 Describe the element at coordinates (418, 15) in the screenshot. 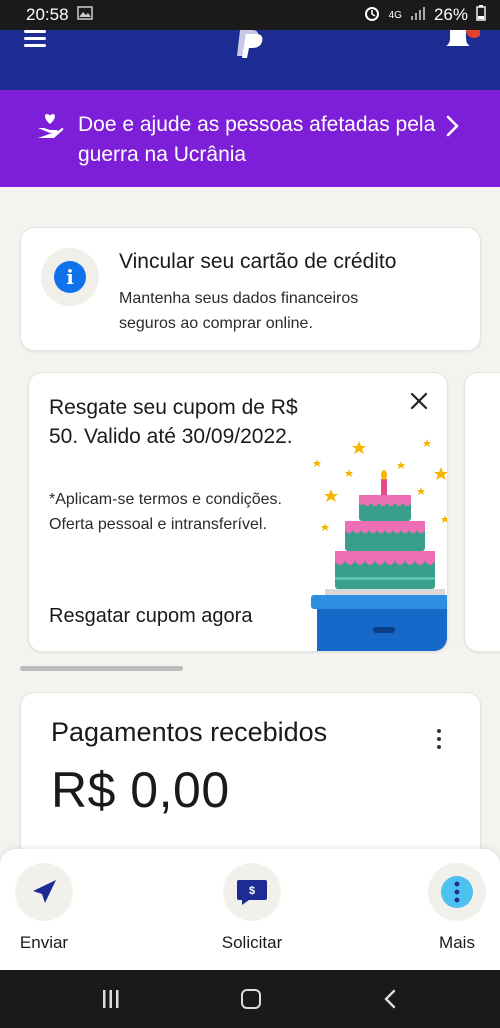

I see `signal-icon` at that location.